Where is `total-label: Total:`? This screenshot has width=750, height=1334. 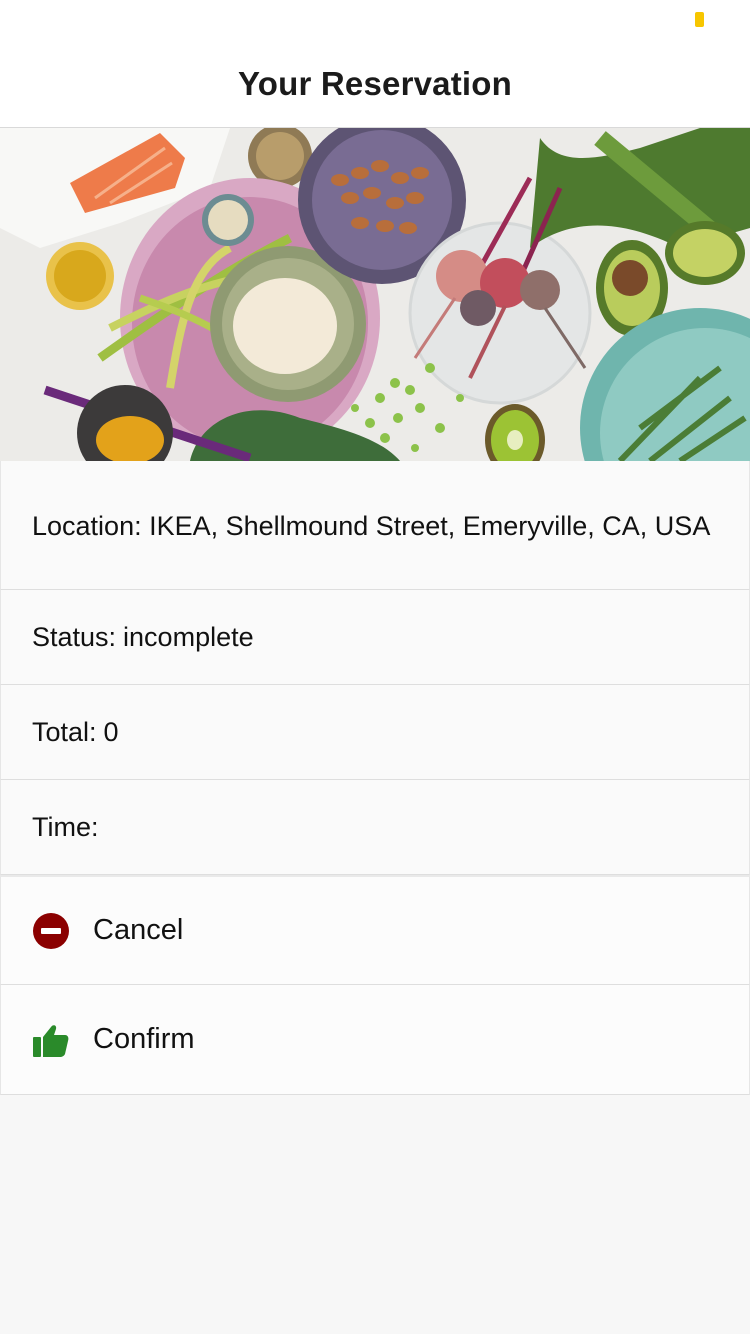
total-label: Total: is located at coordinates (64, 731).